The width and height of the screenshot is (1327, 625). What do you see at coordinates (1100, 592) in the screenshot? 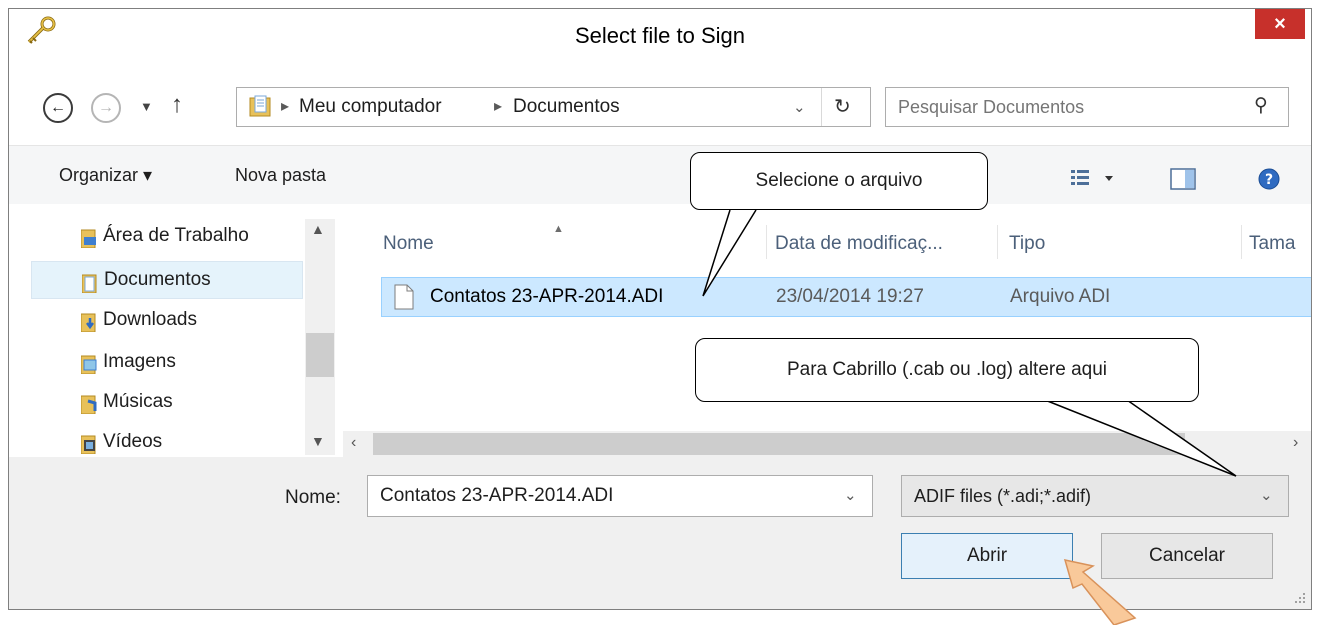
I see `arrow-pointer-icon` at bounding box center [1100, 592].